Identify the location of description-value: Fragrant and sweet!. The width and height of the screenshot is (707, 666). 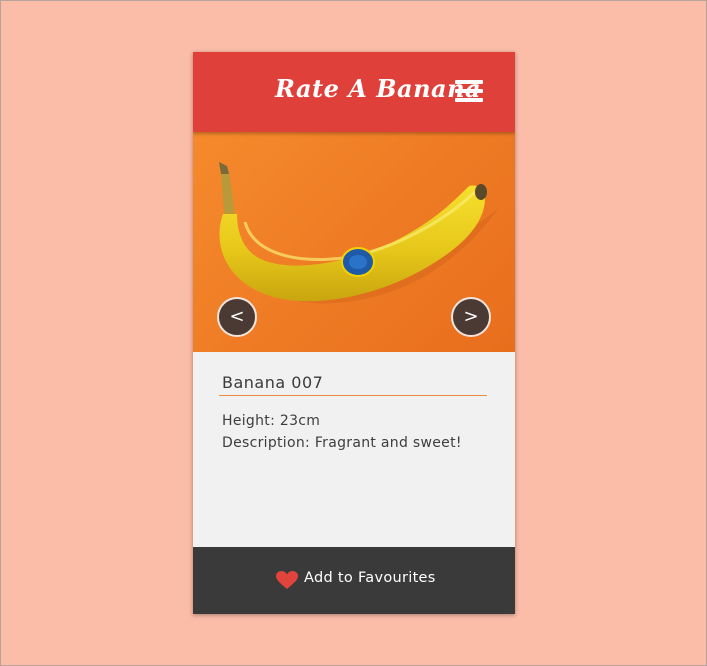
(388, 443).